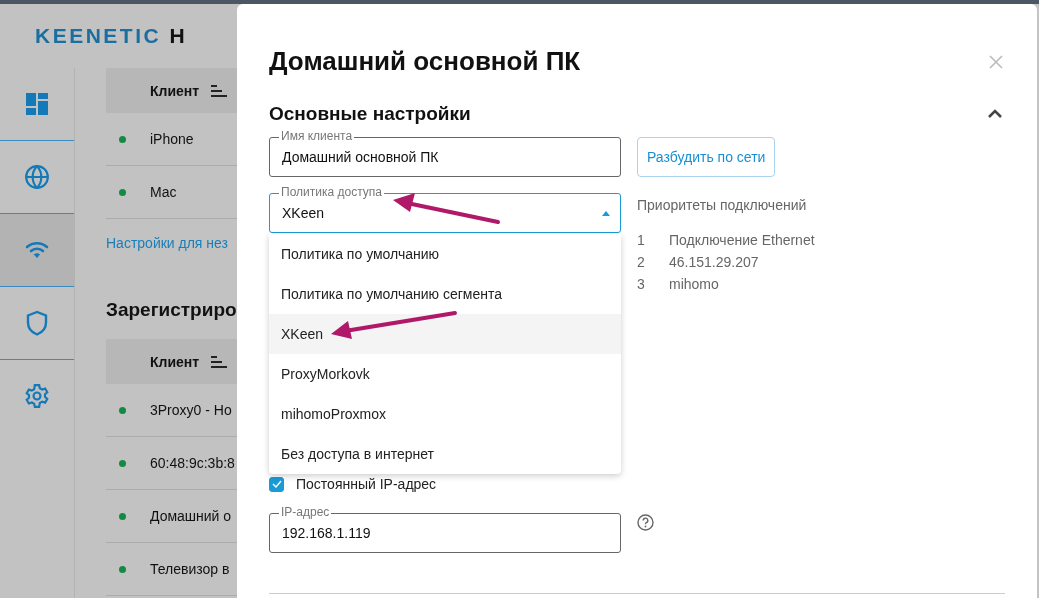 This screenshot has width=1039, height=598. What do you see at coordinates (190, 569) in the screenshot?
I see `client-name: Телевизор в` at bounding box center [190, 569].